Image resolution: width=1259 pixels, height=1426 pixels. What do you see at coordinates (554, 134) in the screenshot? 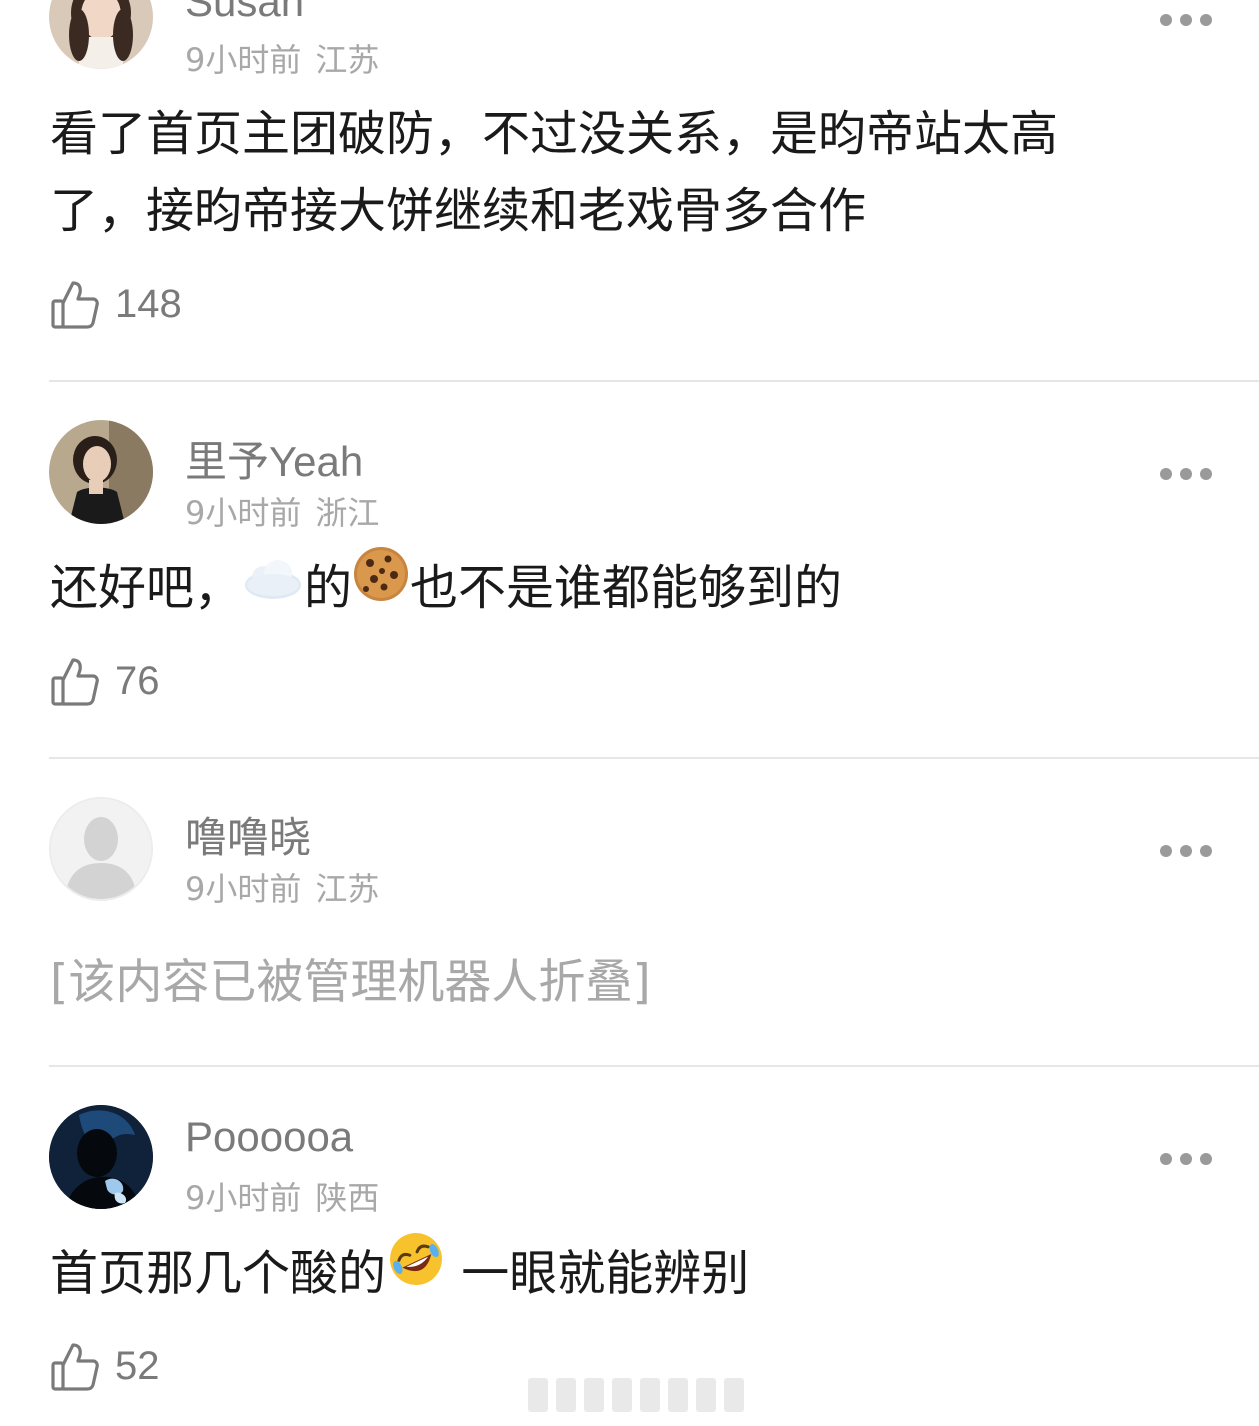
I see `comment-text-line: 看了首页主团破防，不过没关系，是昀帝站太高` at bounding box center [554, 134].